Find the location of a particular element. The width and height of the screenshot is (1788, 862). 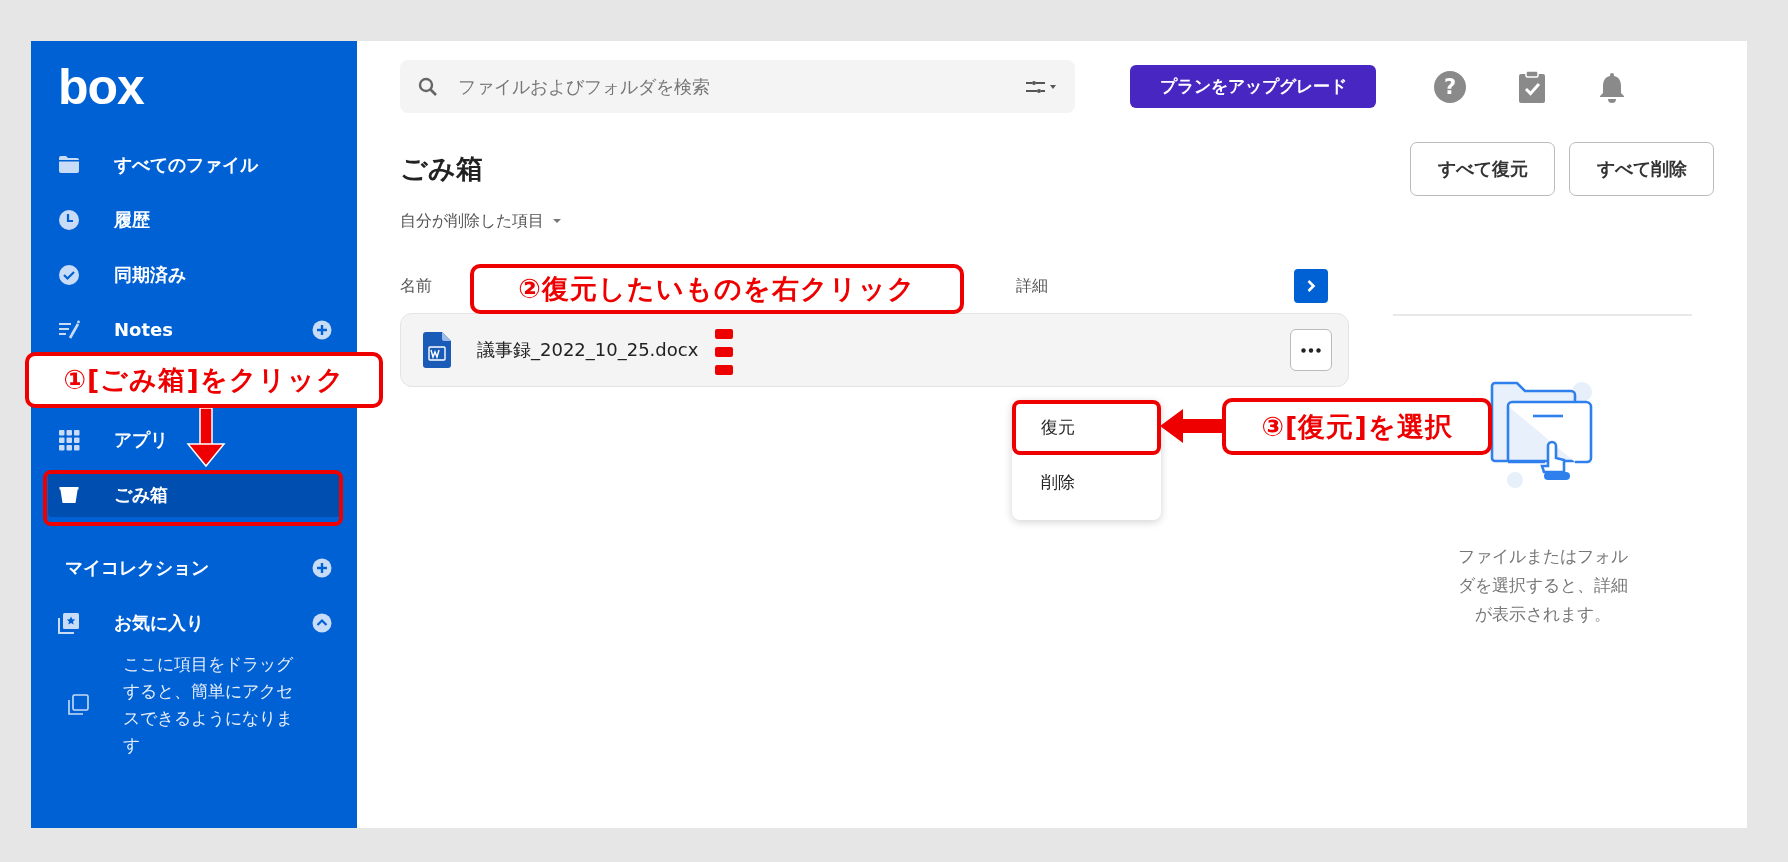

sidebar-item: すべてのファイル is located at coordinates (194, 164).